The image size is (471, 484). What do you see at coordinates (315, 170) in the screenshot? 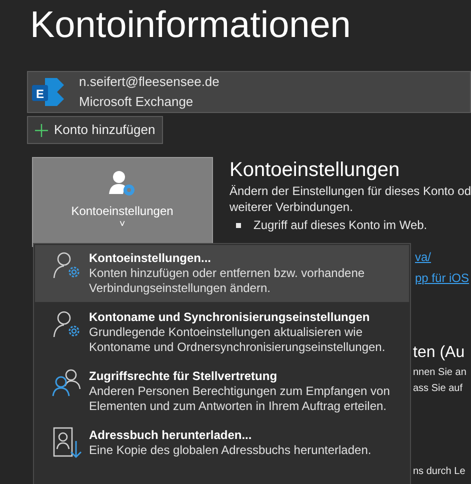
I see `section-heading: Kontoeinstellungen` at bounding box center [315, 170].